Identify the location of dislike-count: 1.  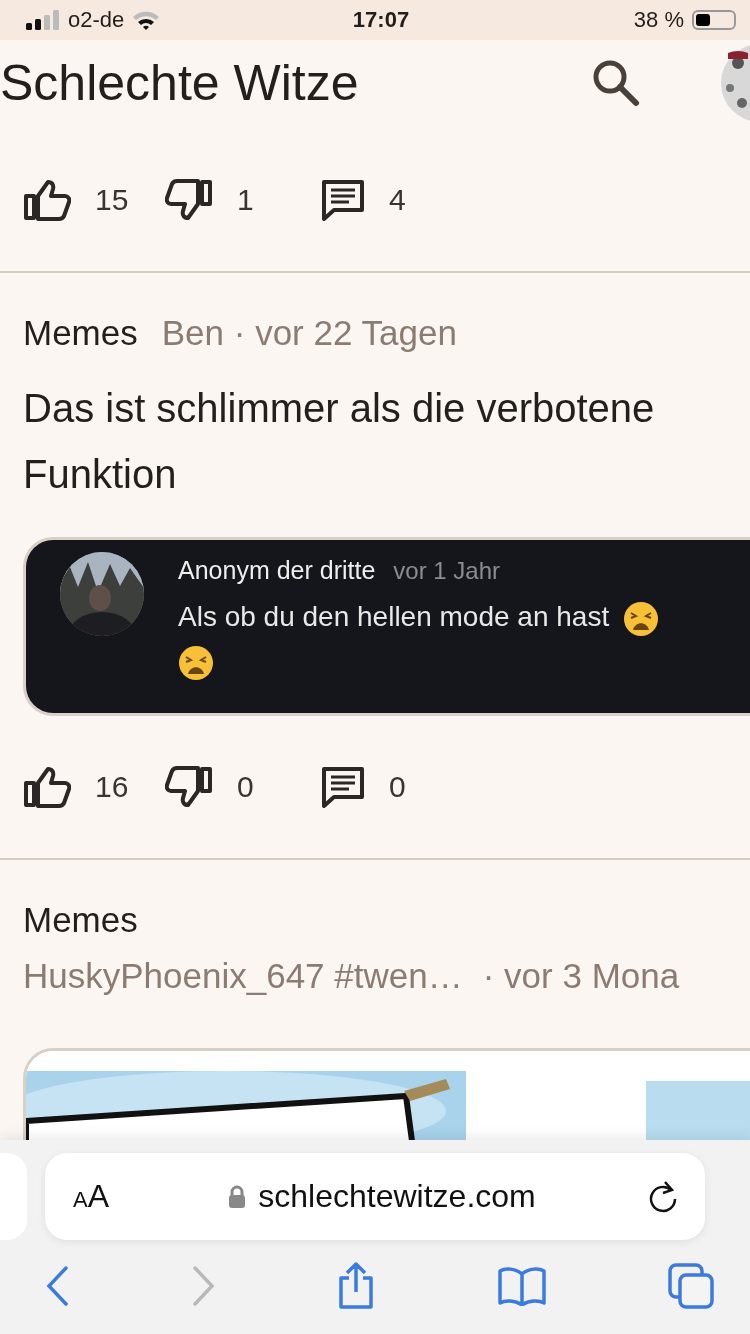
(246, 200).